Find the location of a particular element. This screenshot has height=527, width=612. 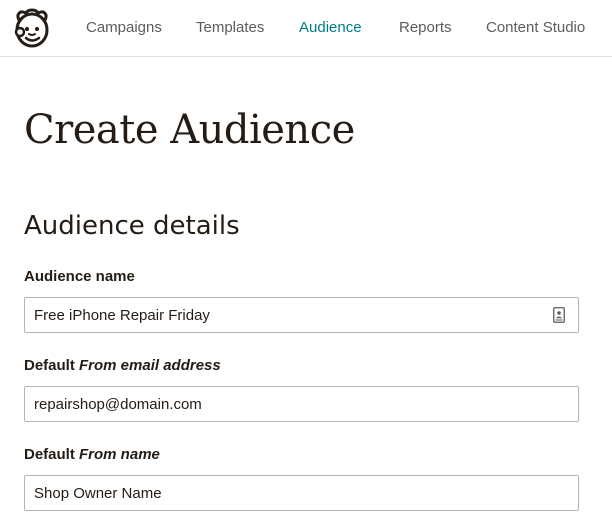

audience-name-label-text: Audience name is located at coordinates (79, 276).